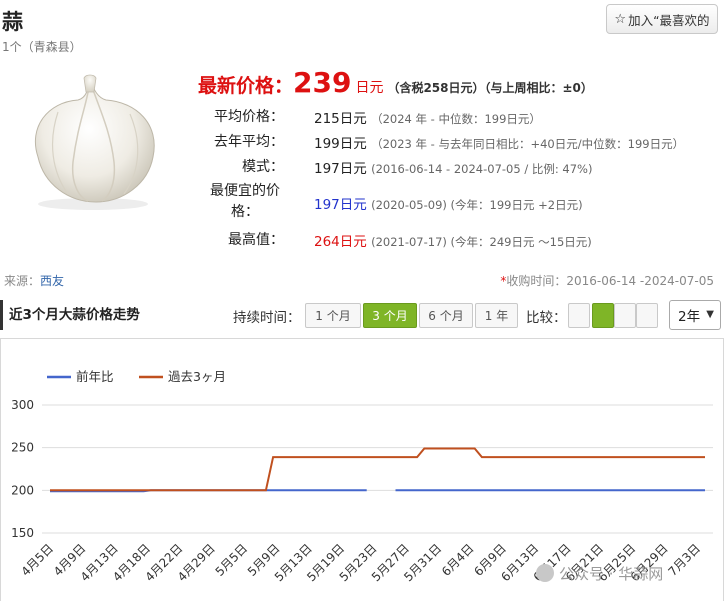 Image resolution: width=724 pixels, height=601 pixels. What do you see at coordinates (246, 86) in the screenshot?
I see `latest-price-label: 最新价格：` at bounding box center [246, 86].